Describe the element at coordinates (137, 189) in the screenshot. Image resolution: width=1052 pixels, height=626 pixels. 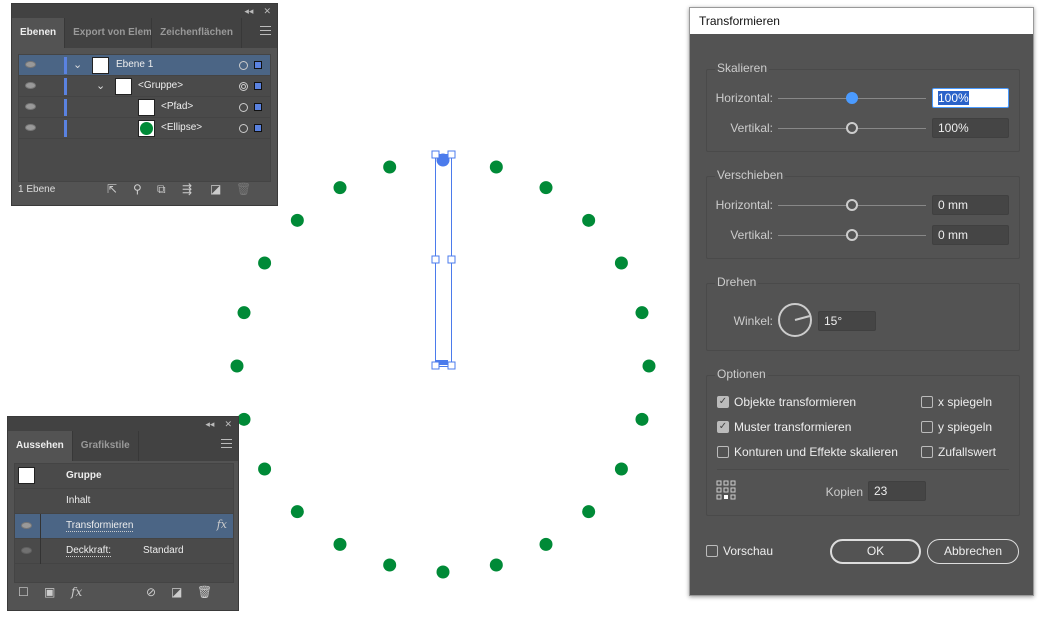
I see `search-icon: ⚲` at that location.